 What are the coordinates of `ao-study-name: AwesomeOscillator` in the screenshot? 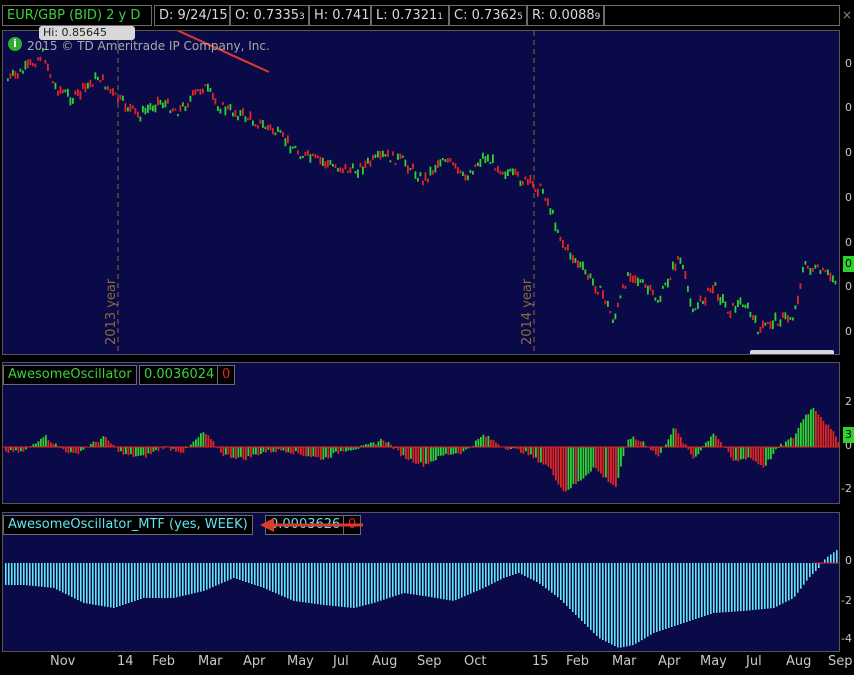 It's located at (70, 375).